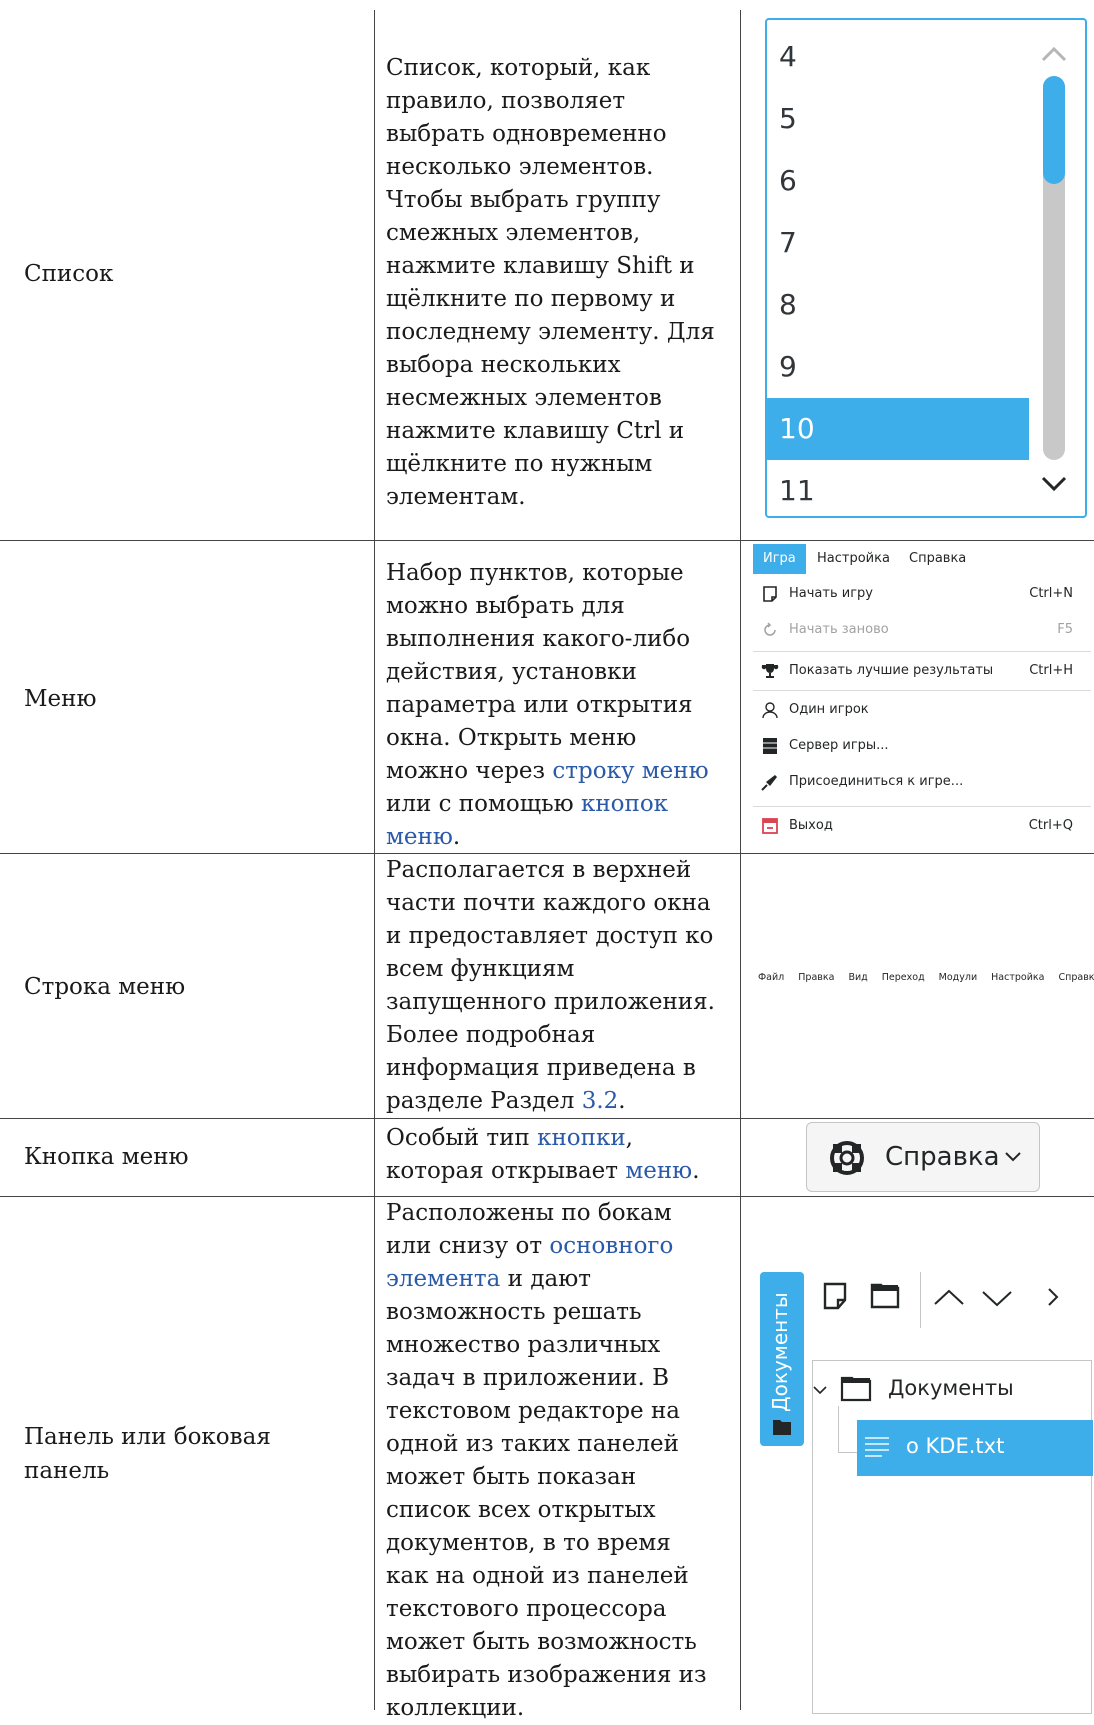 This screenshot has height=1725, width=1094. What do you see at coordinates (922, 710) in the screenshot?
I see `menu-item-single-player: Один игрок` at bounding box center [922, 710].